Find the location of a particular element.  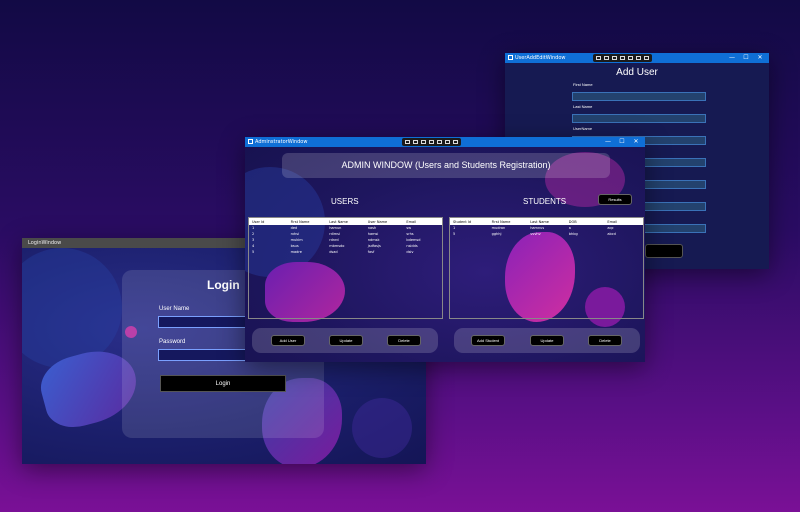

table-cell: mbmsdo is located at coordinates (337, 246).